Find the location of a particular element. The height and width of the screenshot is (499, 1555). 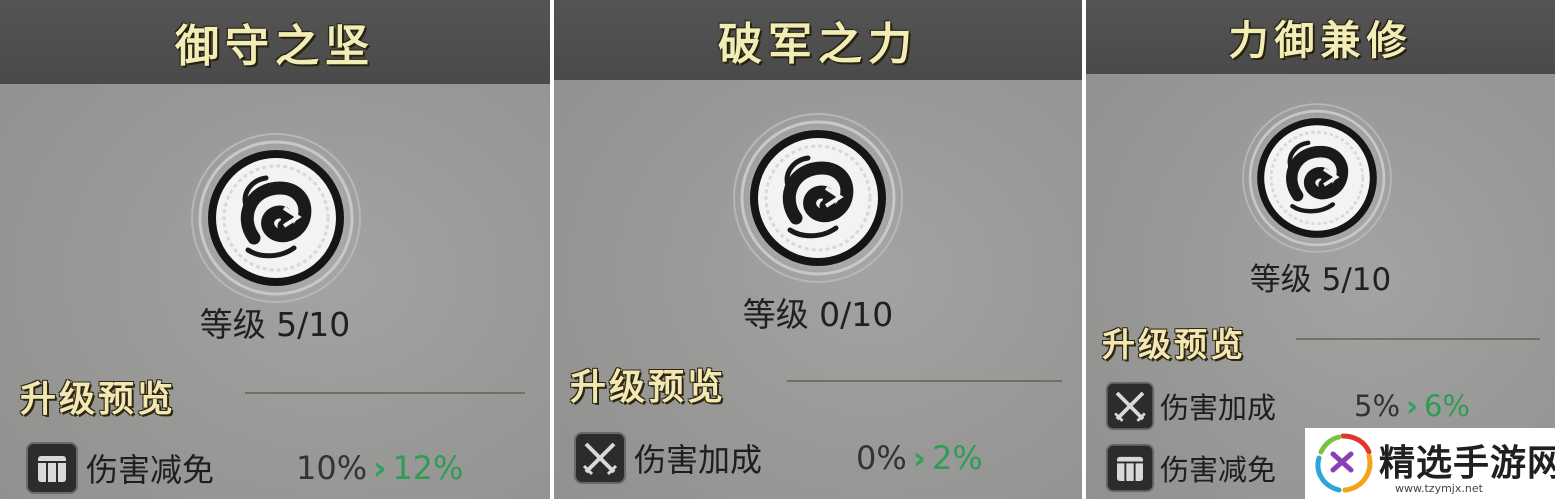

watermark-text: 精选手游网 is located at coordinates (1467, 463).